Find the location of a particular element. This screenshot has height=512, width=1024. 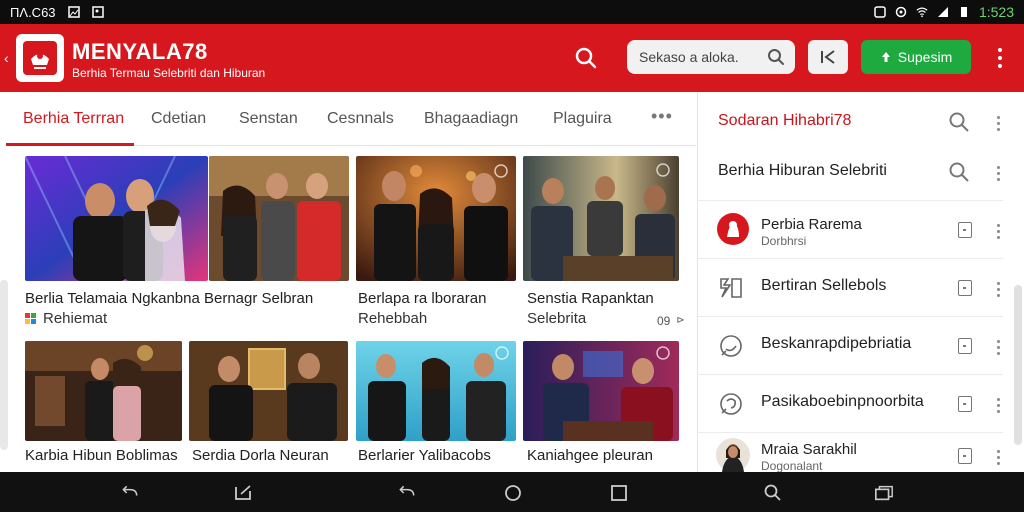

avatar-photo-icon is located at coordinates (733, 455).